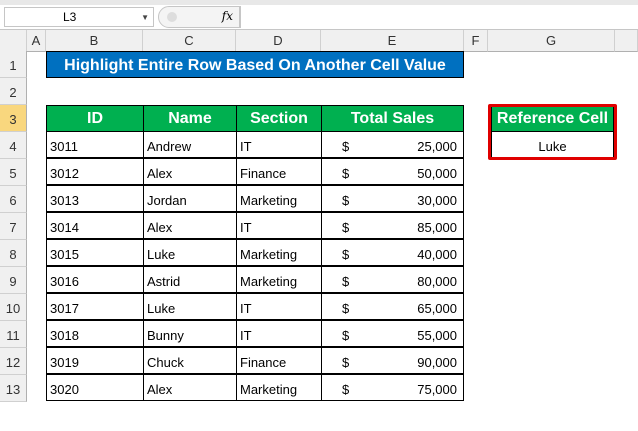  I want to click on select-all-corner, so click(13, 41).